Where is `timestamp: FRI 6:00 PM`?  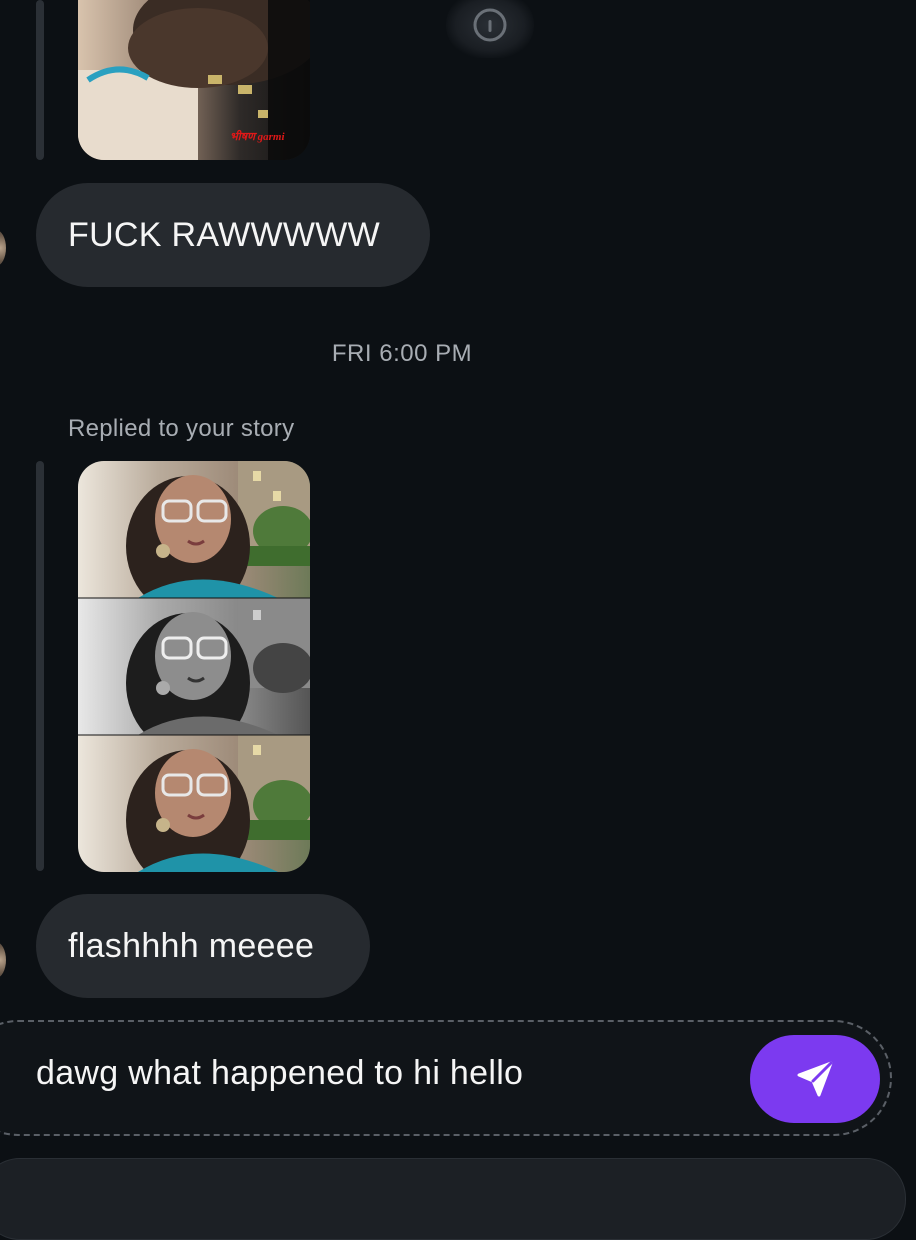
timestamp: FRI 6:00 PM is located at coordinates (402, 353).